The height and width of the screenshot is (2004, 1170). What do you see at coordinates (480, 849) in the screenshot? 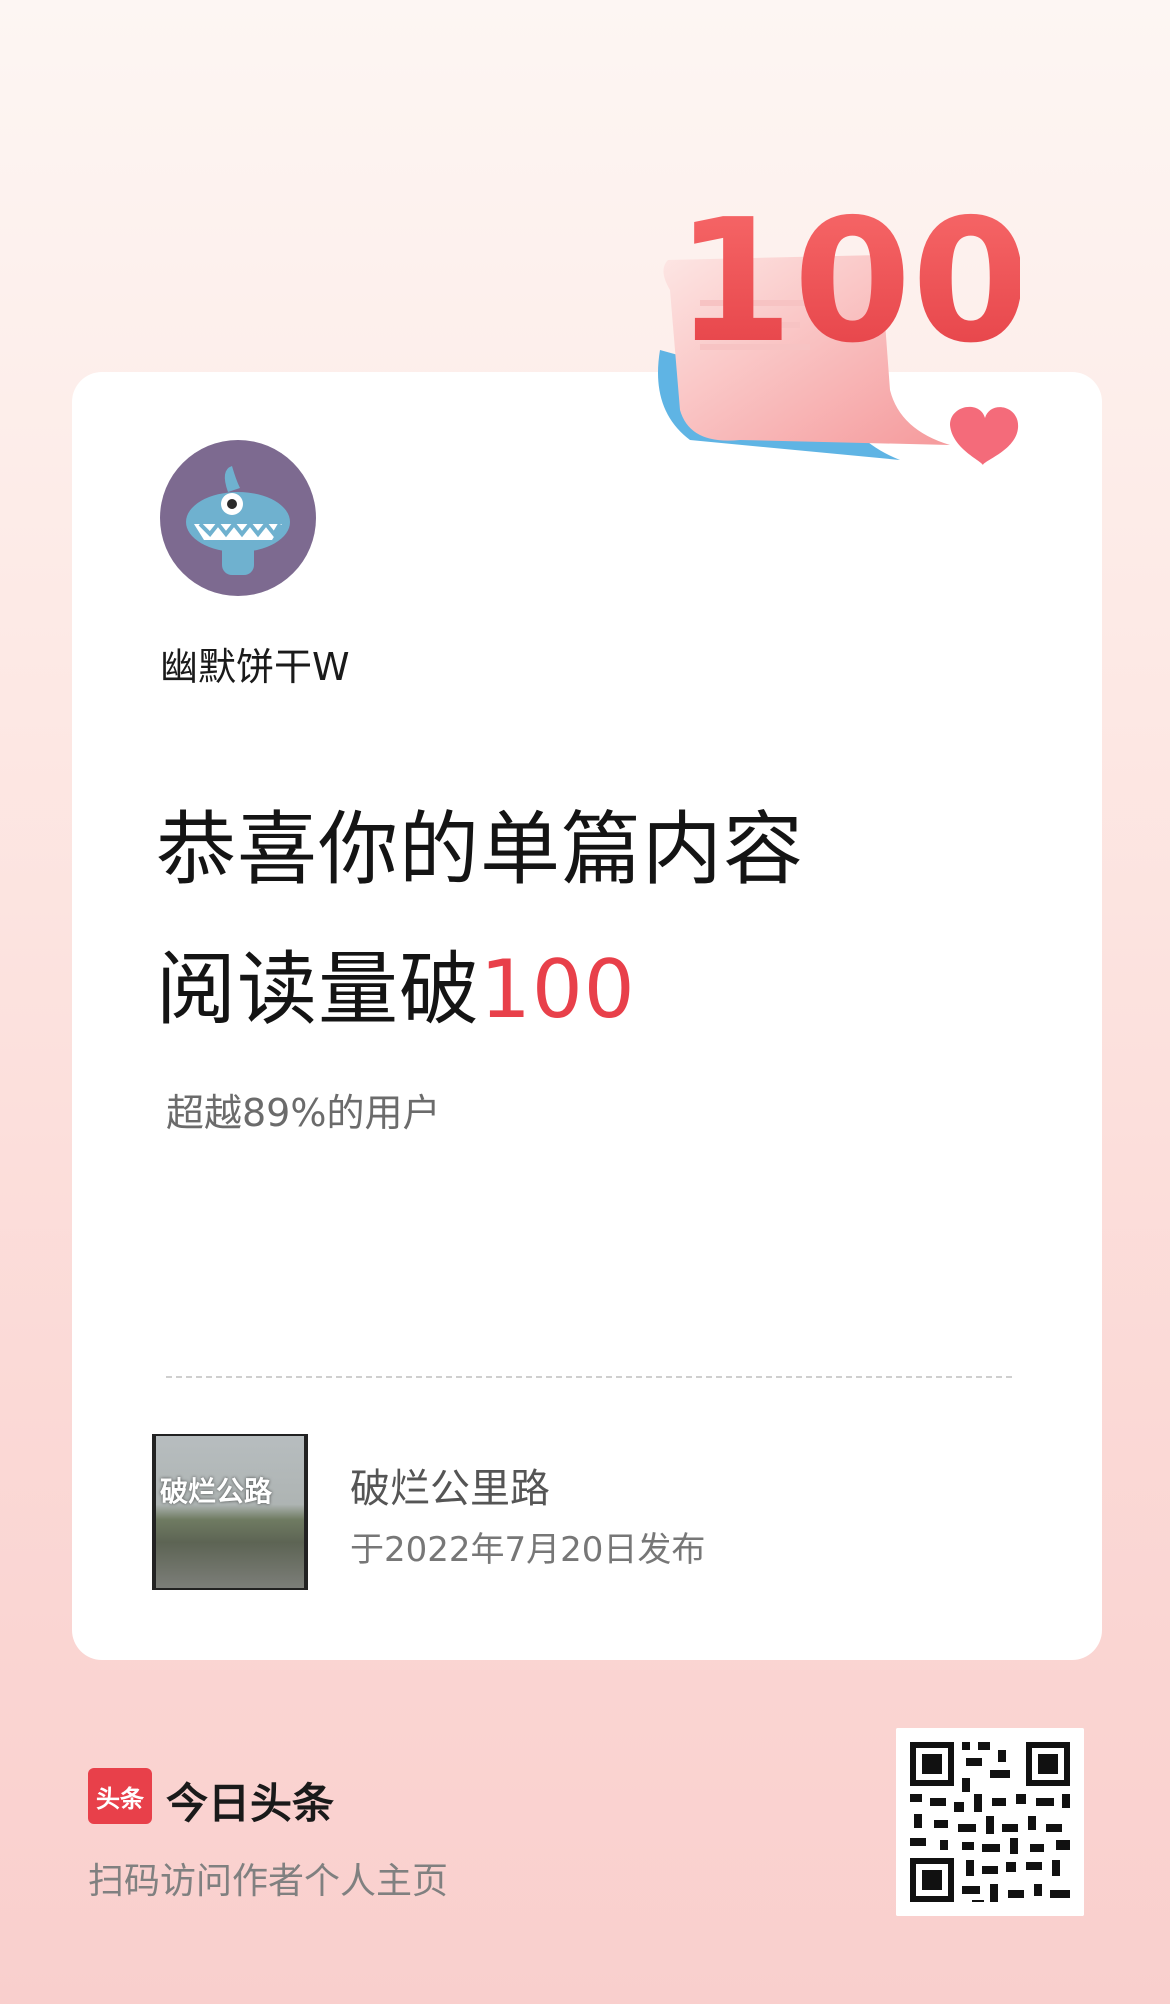
I see `headline-line-1: 恭喜你的单篇内容` at bounding box center [480, 849].